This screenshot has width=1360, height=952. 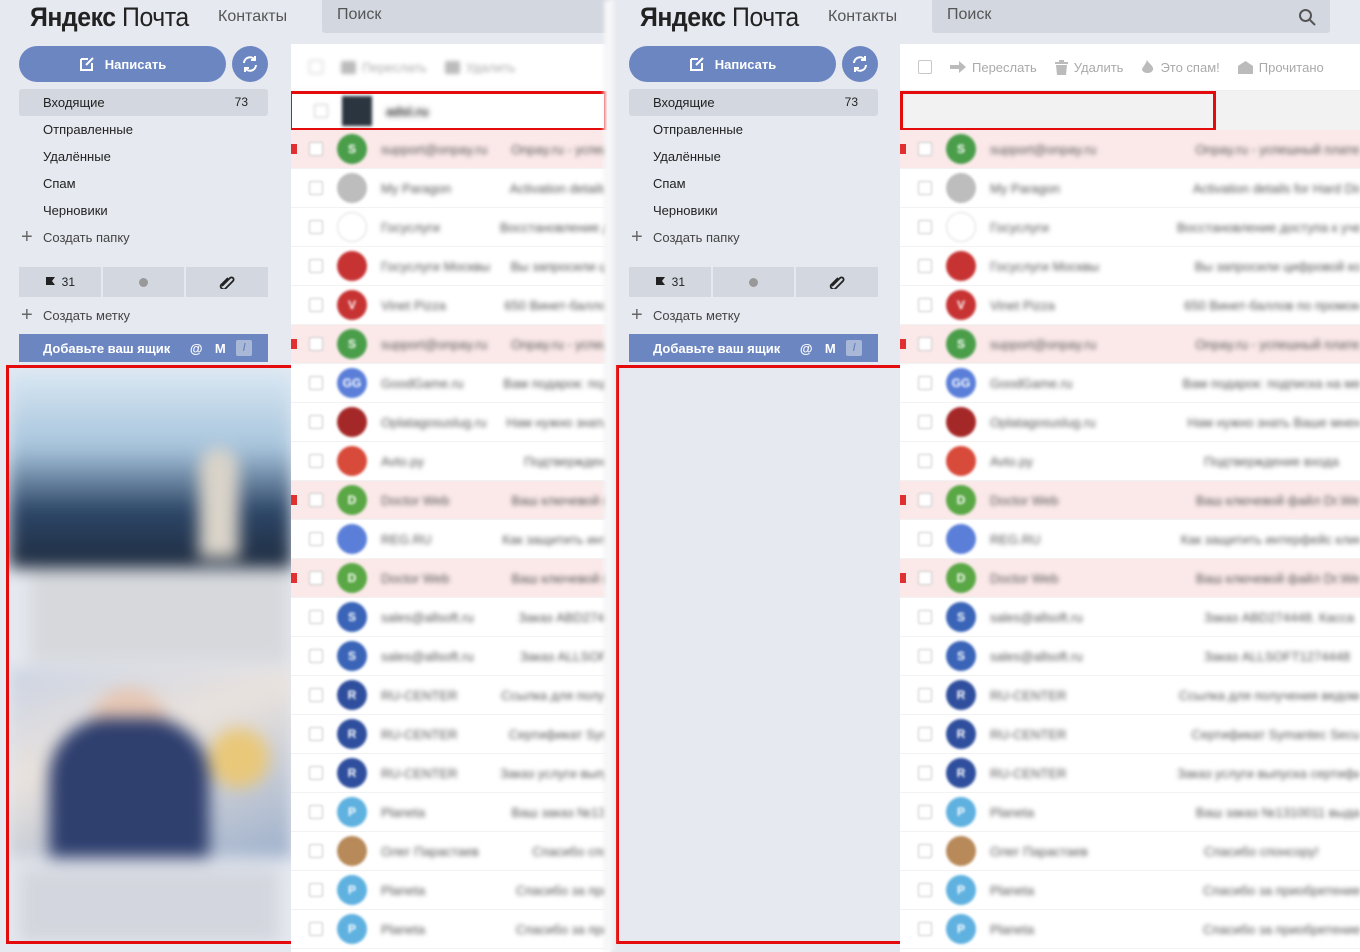 What do you see at coordinates (143, 156) in the screenshot?
I see `folder-deleted: Удалённые` at bounding box center [143, 156].